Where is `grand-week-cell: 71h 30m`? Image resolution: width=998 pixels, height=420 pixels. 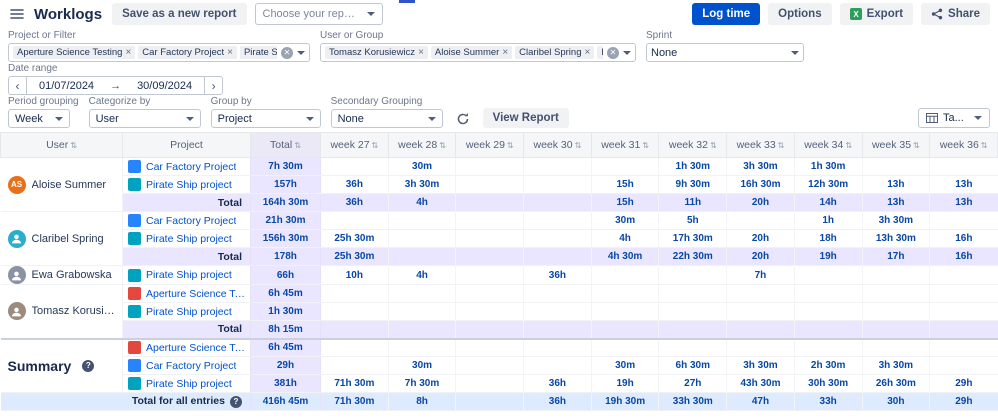 grand-week-cell: 71h 30m is located at coordinates (354, 401).